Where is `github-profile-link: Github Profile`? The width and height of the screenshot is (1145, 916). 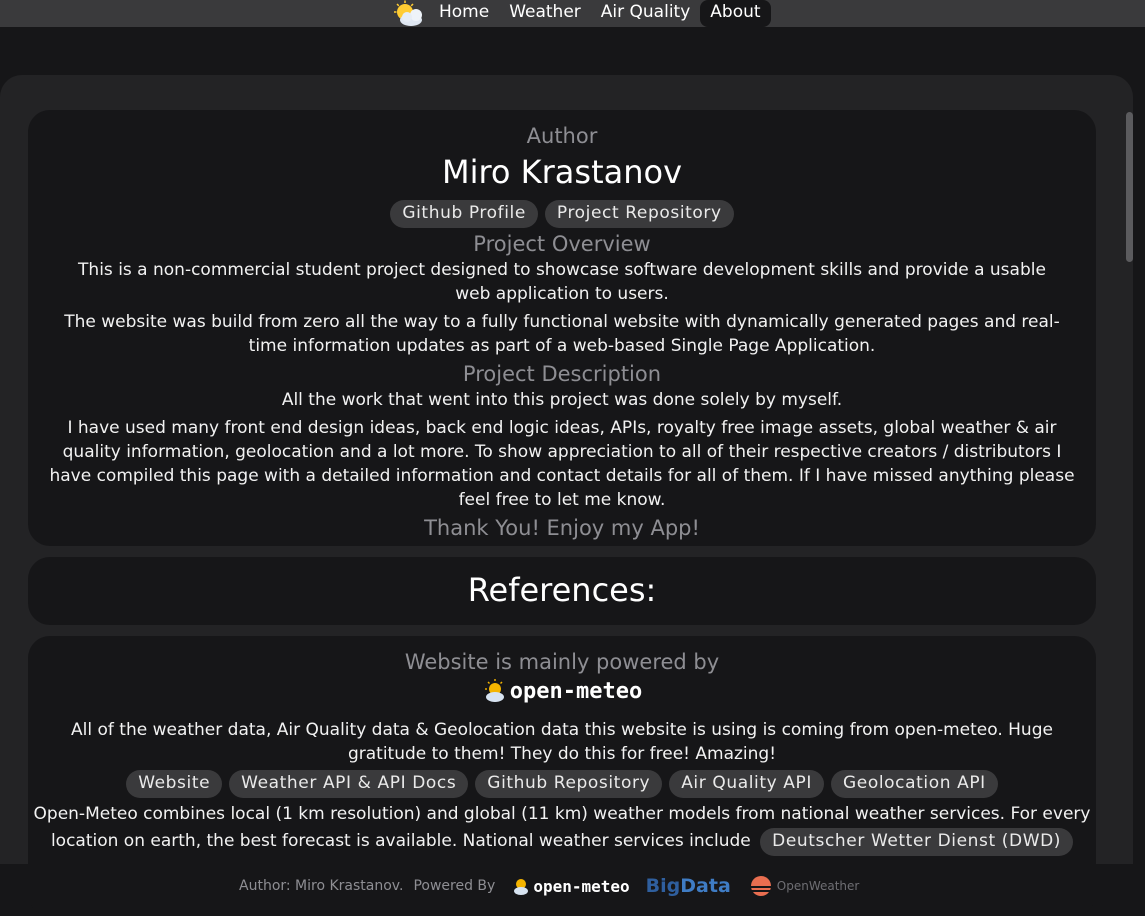
github-profile-link: Github Profile is located at coordinates (464, 214).